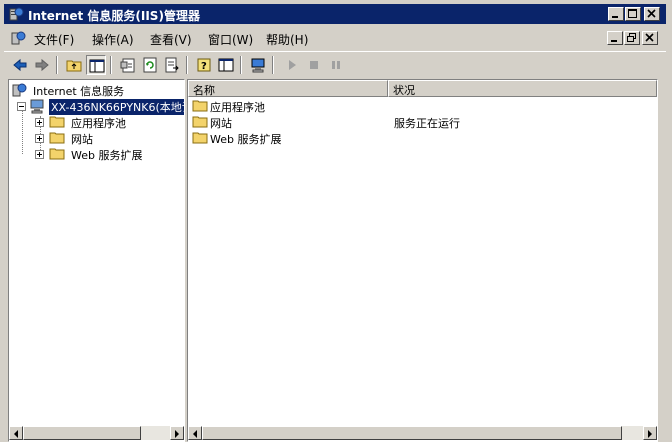 This screenshot has height=442, width=672. What do you see at coordinates (335, 14) in the screenshot?
I see `title-bar: Internet 信息服务(IIS)管理器` at bounding box center [335, 14].